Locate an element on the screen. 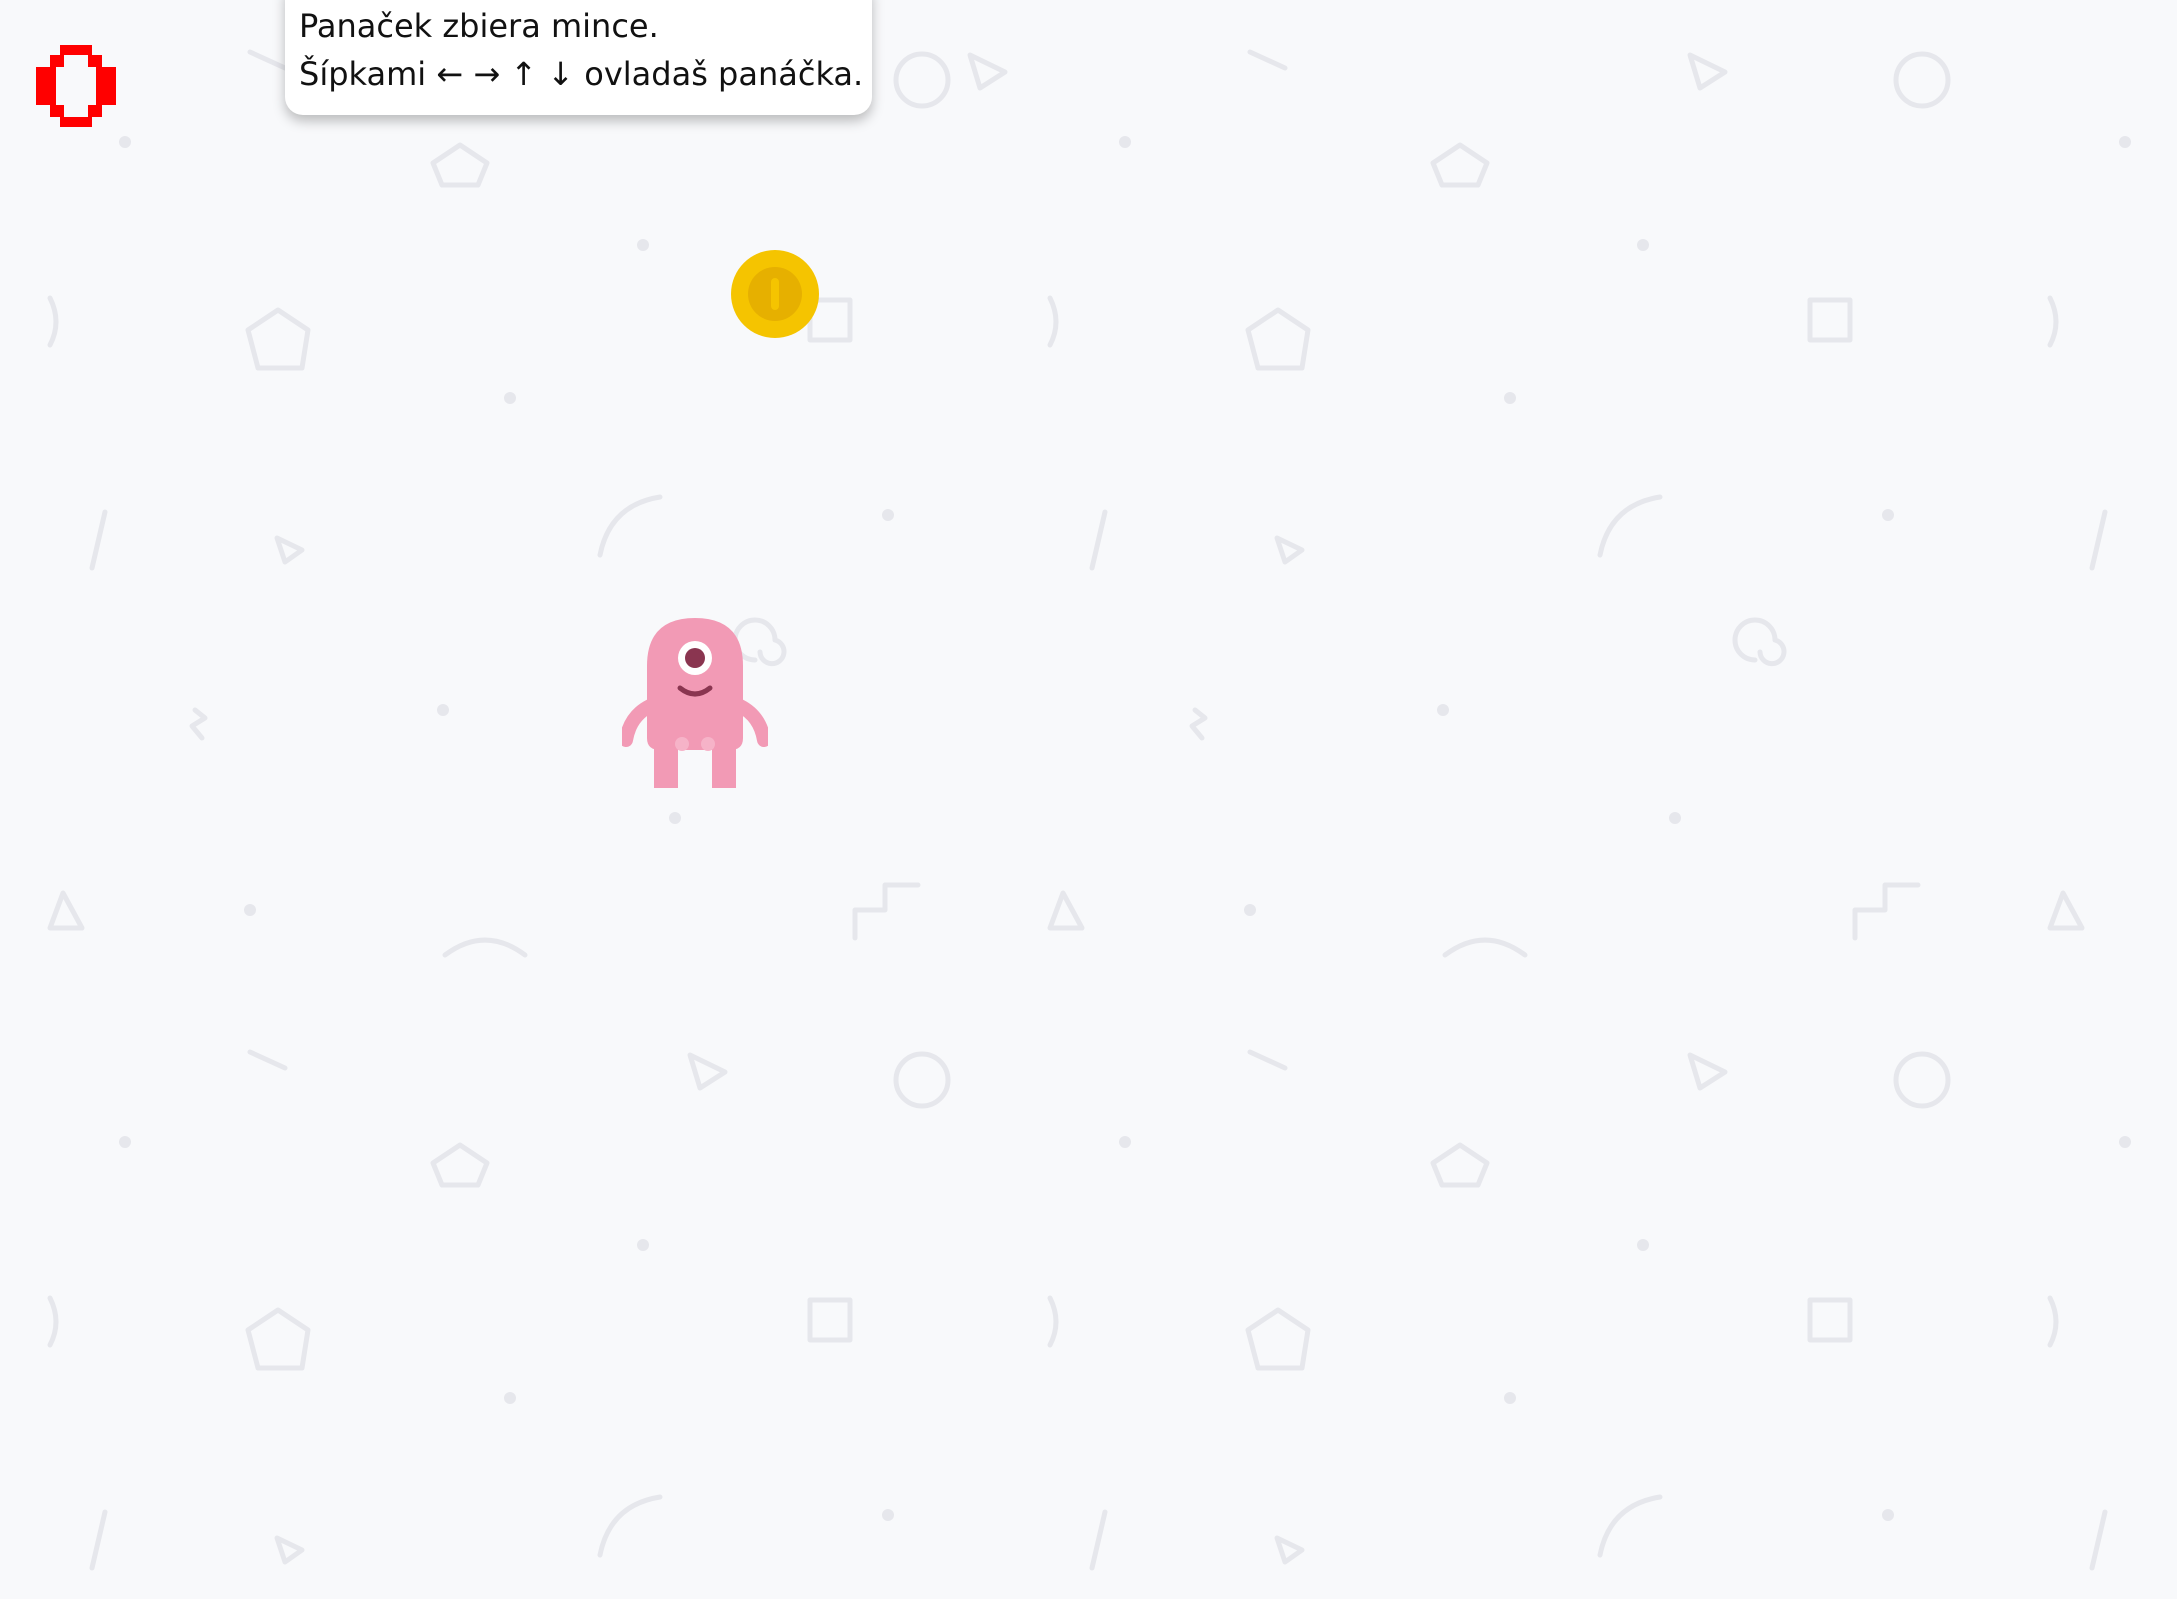 The image size is (2177, 1599). score-digit-zero is located at coordinates (76, 86).